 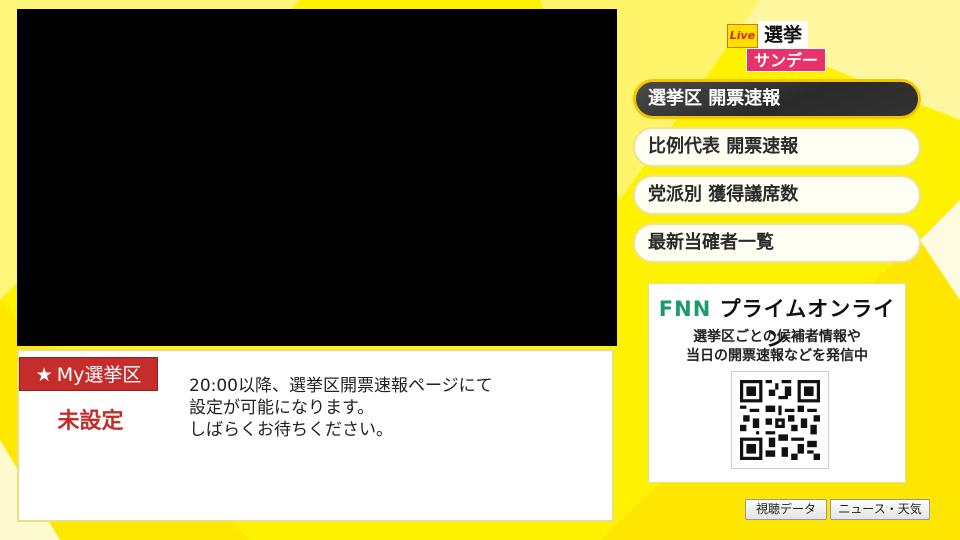 I want to click on my-district-label: My選挙区, so click(x=99, y=375).